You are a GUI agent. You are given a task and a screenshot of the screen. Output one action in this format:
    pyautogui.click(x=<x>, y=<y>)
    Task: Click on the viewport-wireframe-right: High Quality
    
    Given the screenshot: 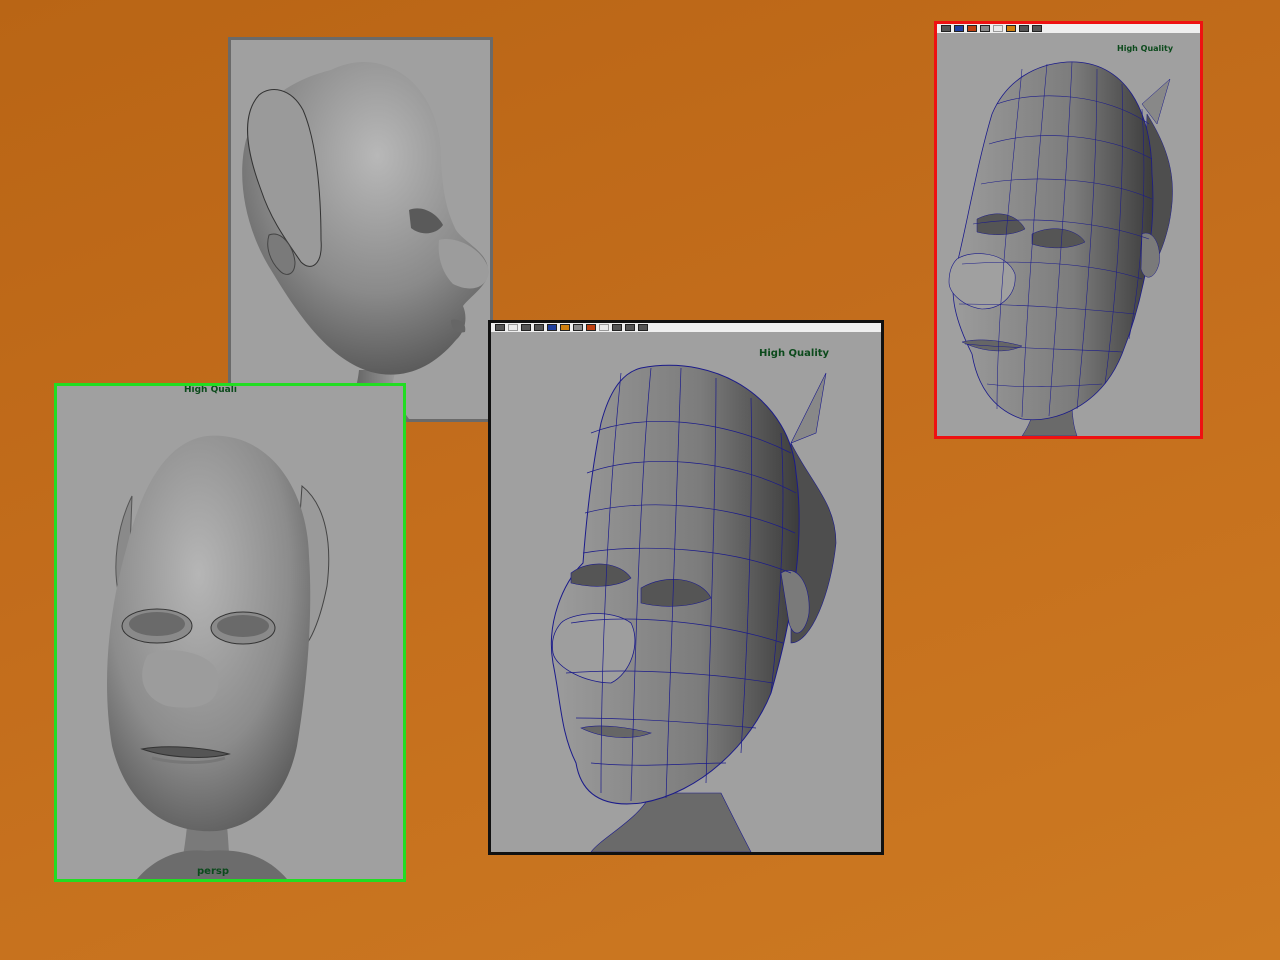 What is the action you would take?
    pyautogui.click(x=1068, y=230)
    